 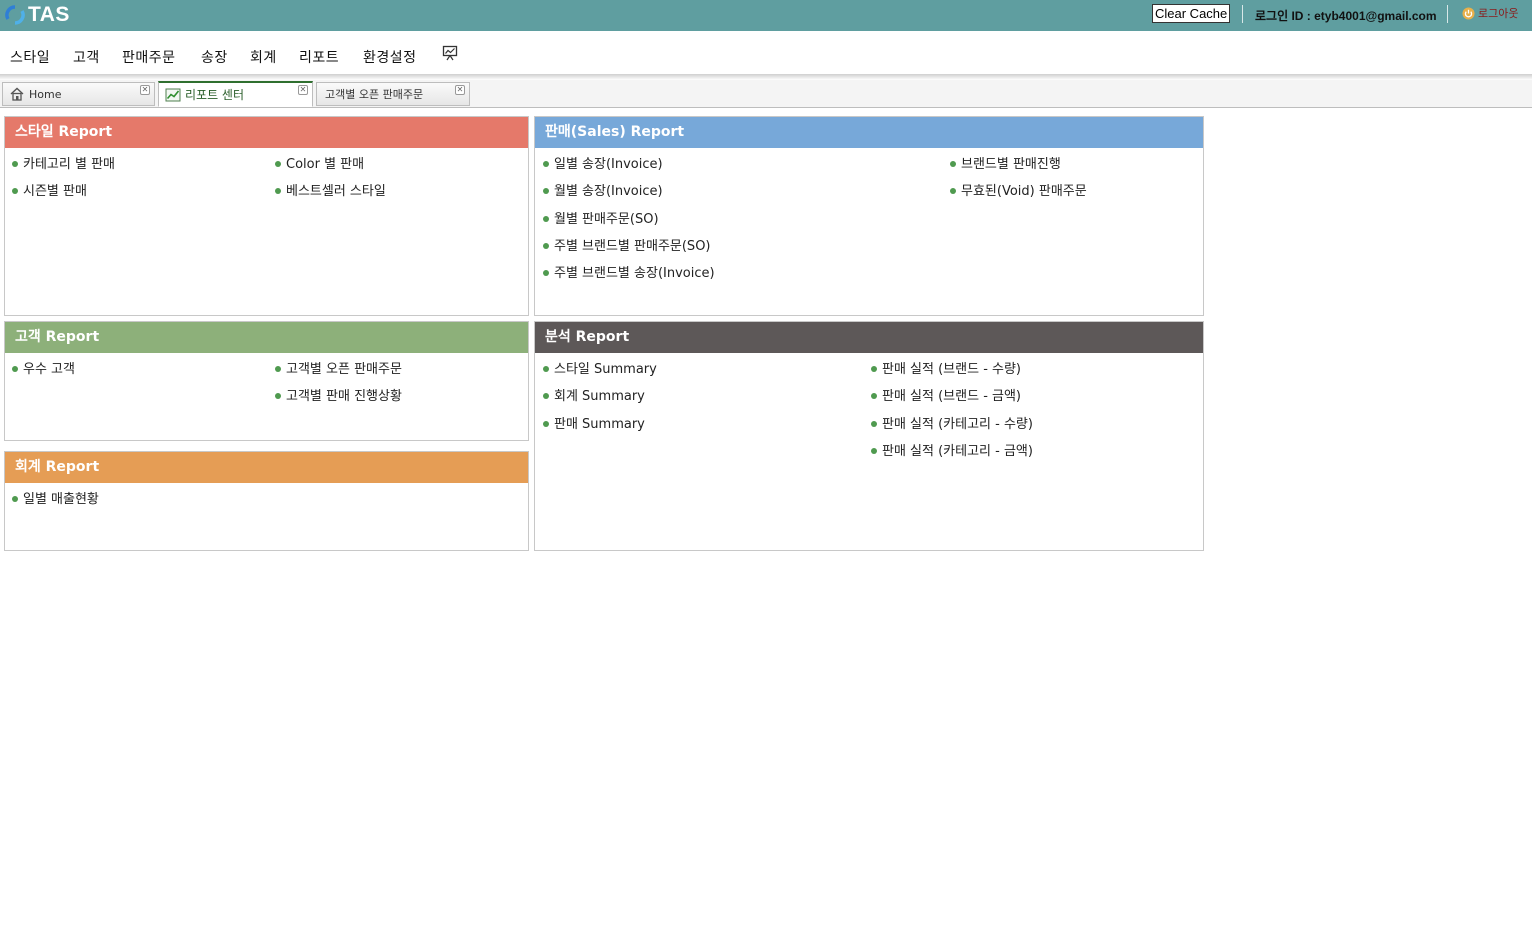 What do you see at coordinates (325, 164) in the screenshot?
I see `report-link-label: Color 별 판매` at bounding box center [325, 164].